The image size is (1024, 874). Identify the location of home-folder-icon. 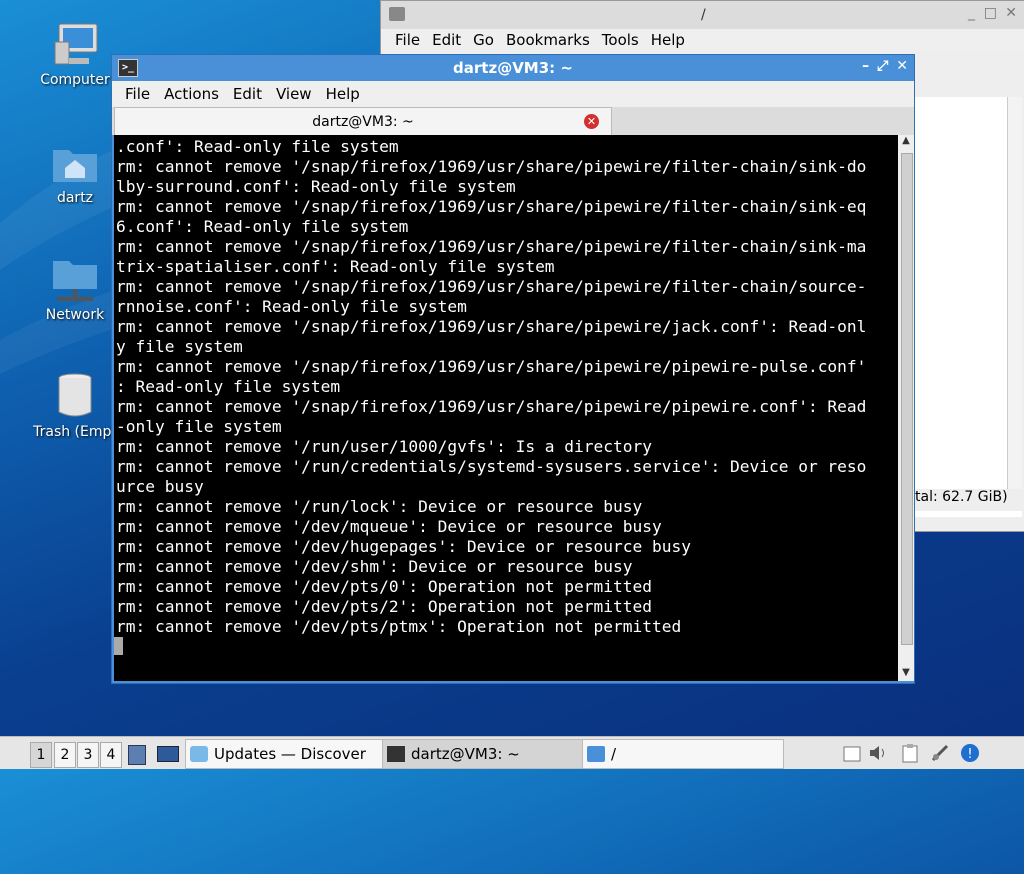
(75, 162).